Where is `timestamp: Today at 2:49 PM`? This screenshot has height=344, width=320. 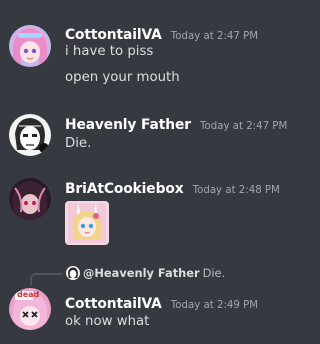
timestamp: Today at 2:49 PM is located at coordinates (214, 305).